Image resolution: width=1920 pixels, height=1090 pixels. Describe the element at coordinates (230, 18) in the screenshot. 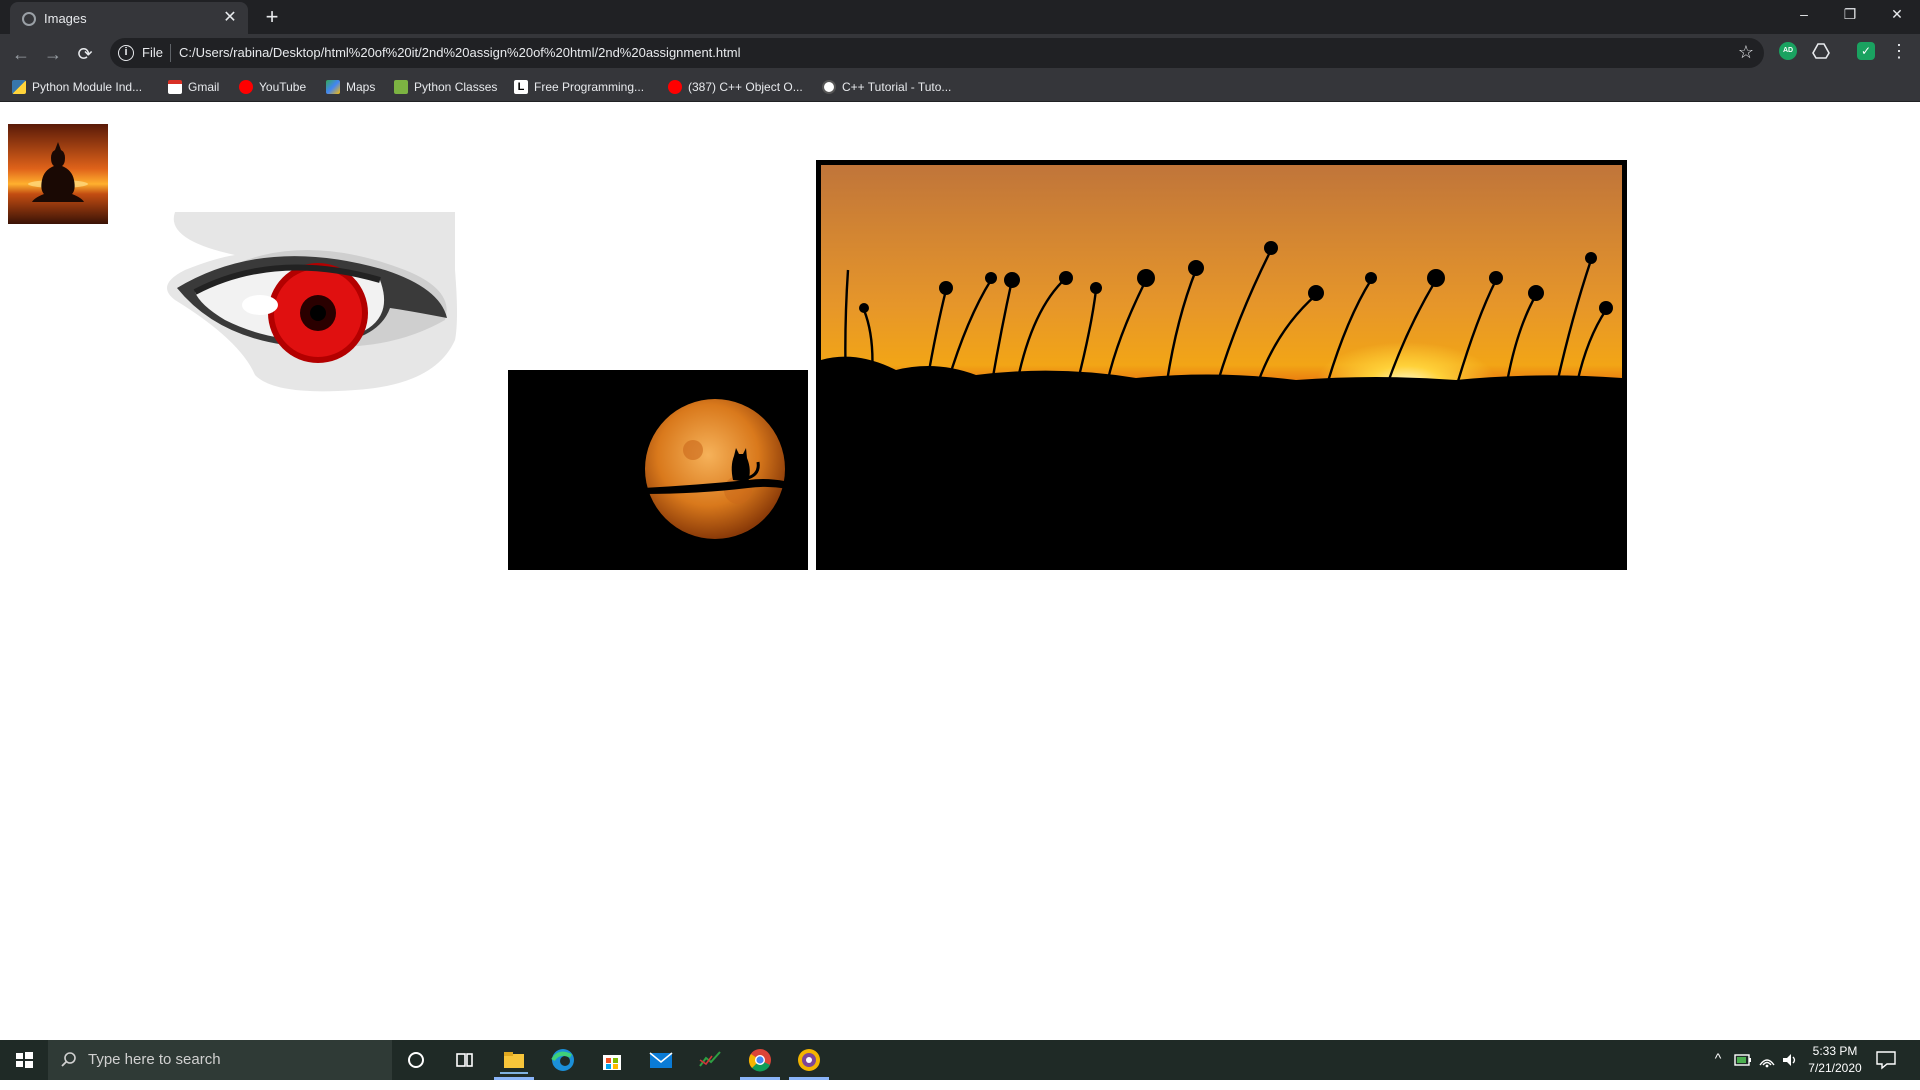

I see `tab-close-icon: ✕` at that location.